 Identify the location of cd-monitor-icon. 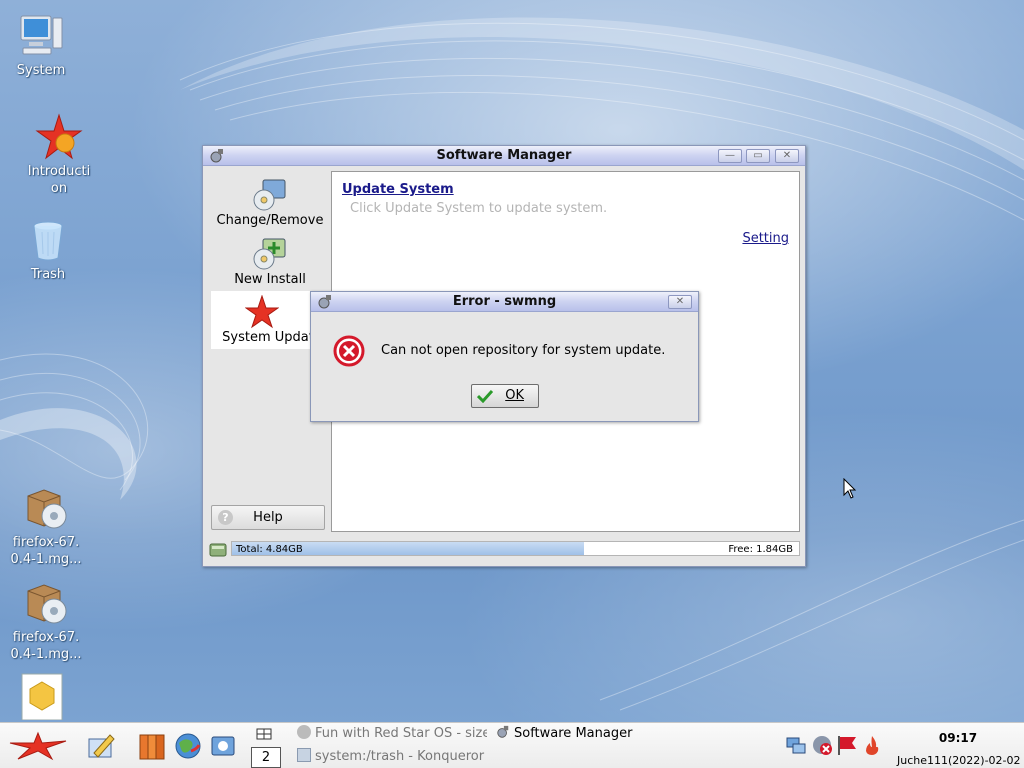
(269, 195).